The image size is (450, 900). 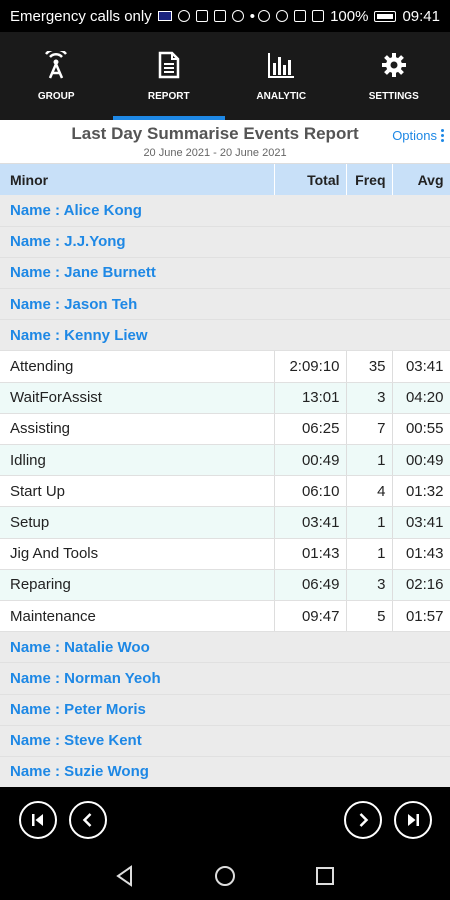 I want to click on event-minor: Maintenance, so click(x=137, y=616).